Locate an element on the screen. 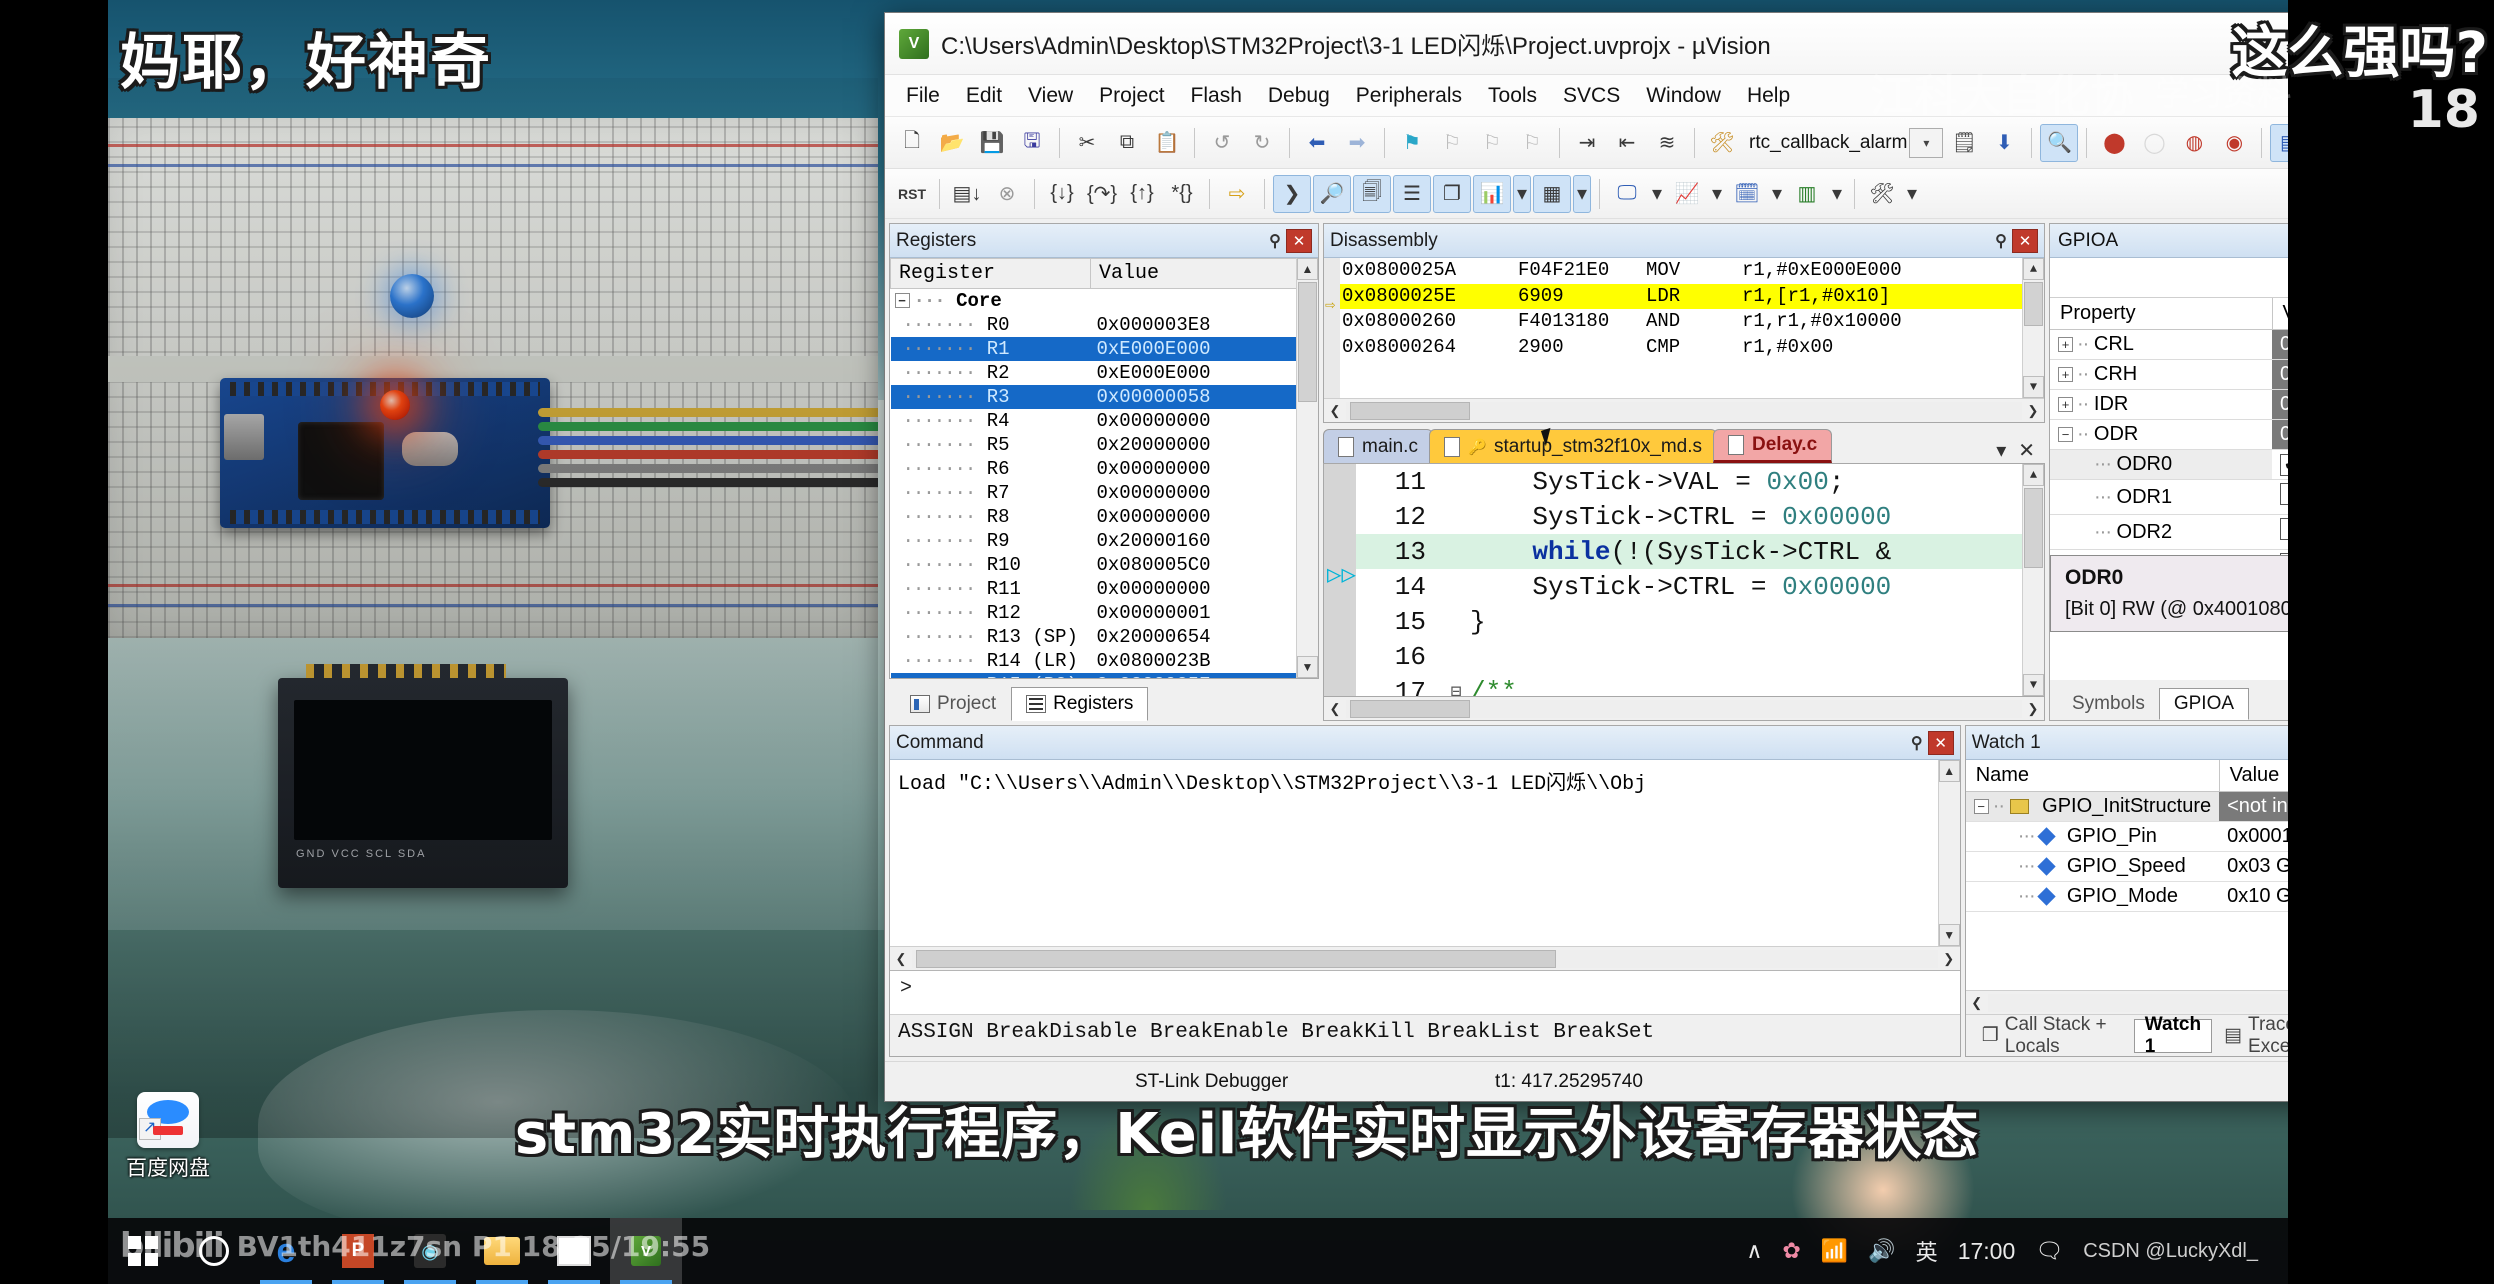  serial-dropdown-icon: ▾ is located at coordinates (1657, 194).